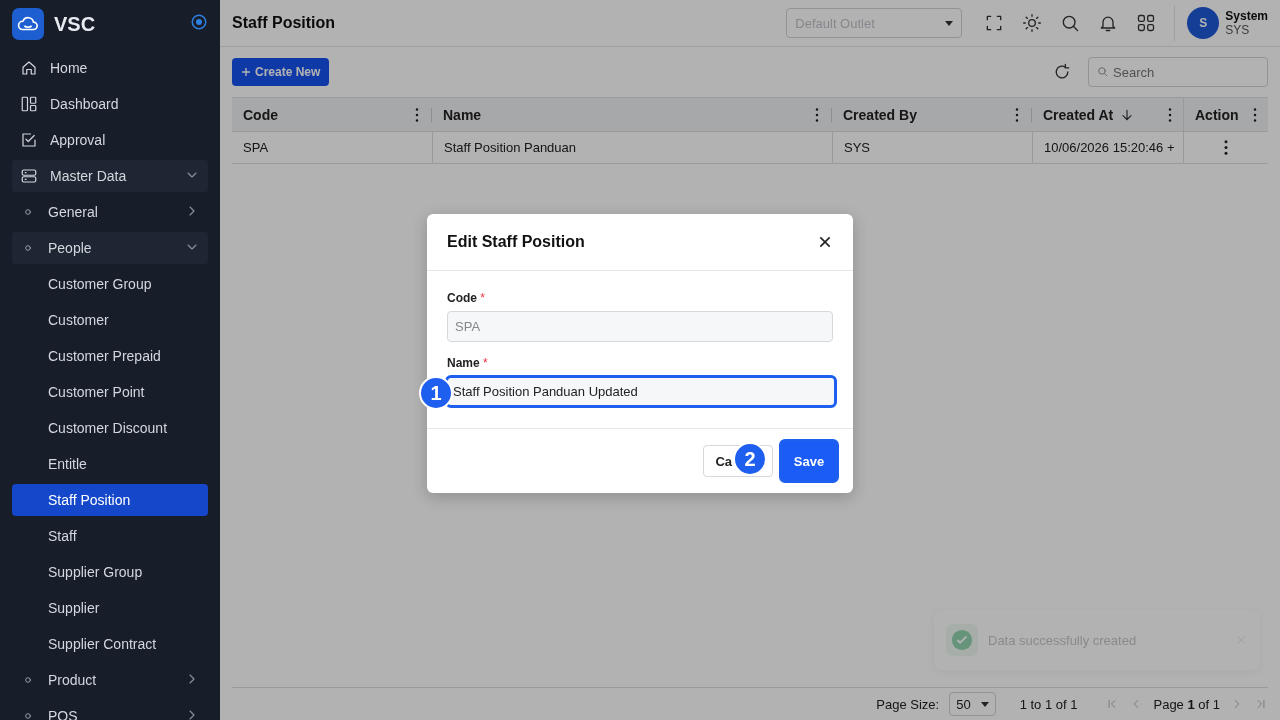  What do you see at coordinates (284, 23) in the screenshot?
I see `page-title: Staff Position` at bounding box center [284, 23].